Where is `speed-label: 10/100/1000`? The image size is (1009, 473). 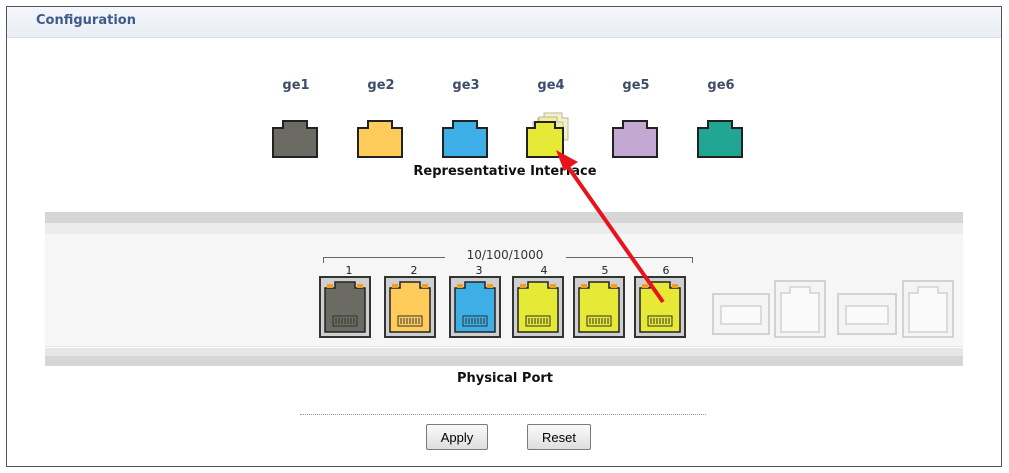 speed-label: 10/100/1000 is located at coordinates (505, 255).